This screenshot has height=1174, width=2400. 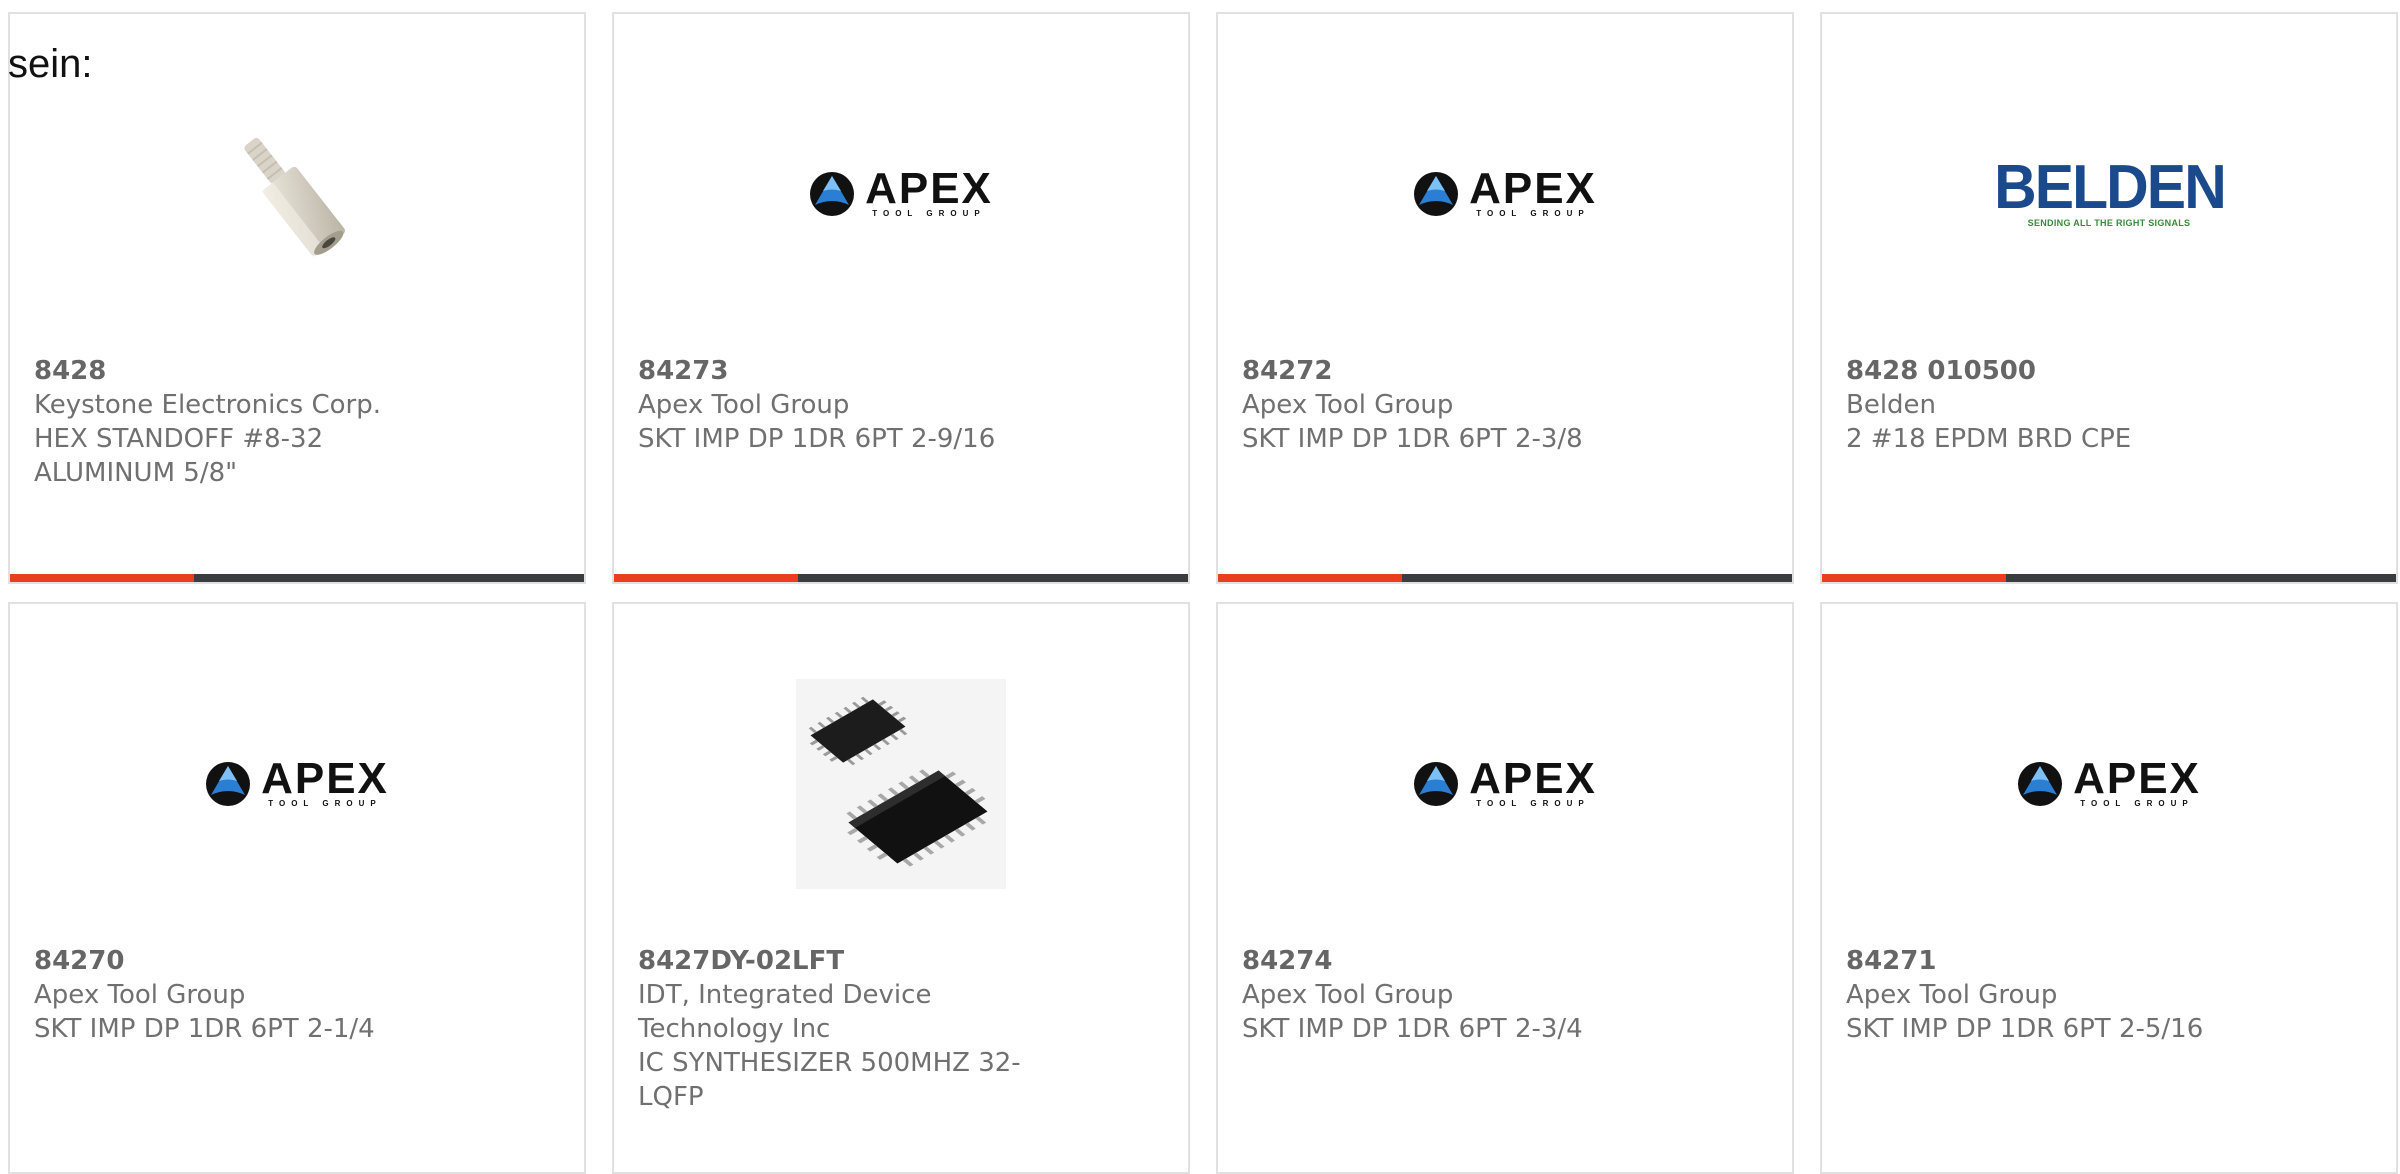 What do you see at coordinates (264, 371) in the screenshot?
I see `part-number: 8428` at bounding box center [264, 371].